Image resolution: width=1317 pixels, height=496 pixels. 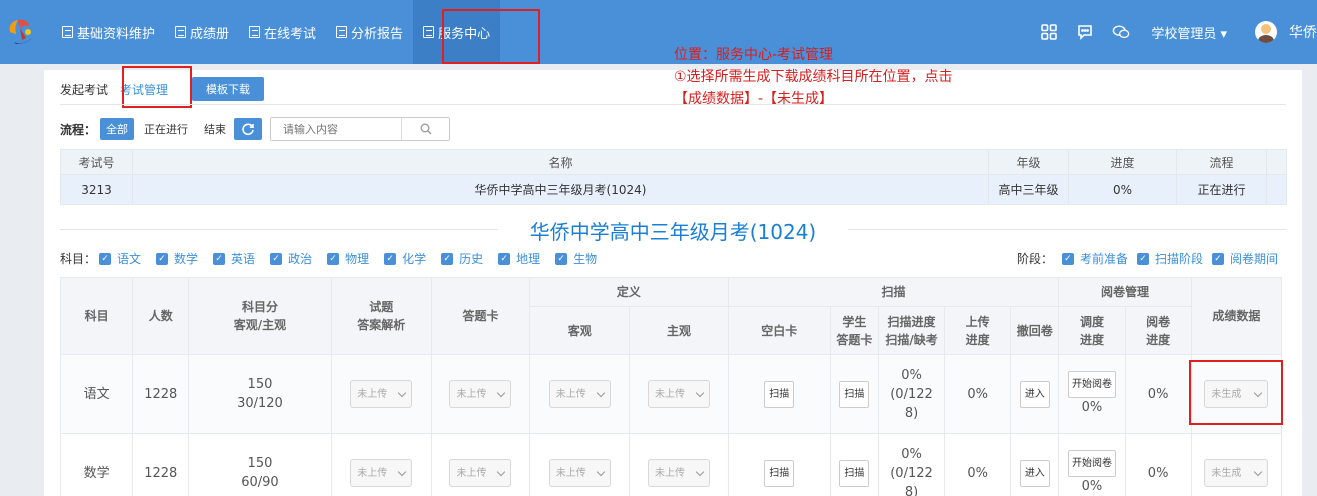 I want to click on refresh-icon, so click(x=248, y=129).